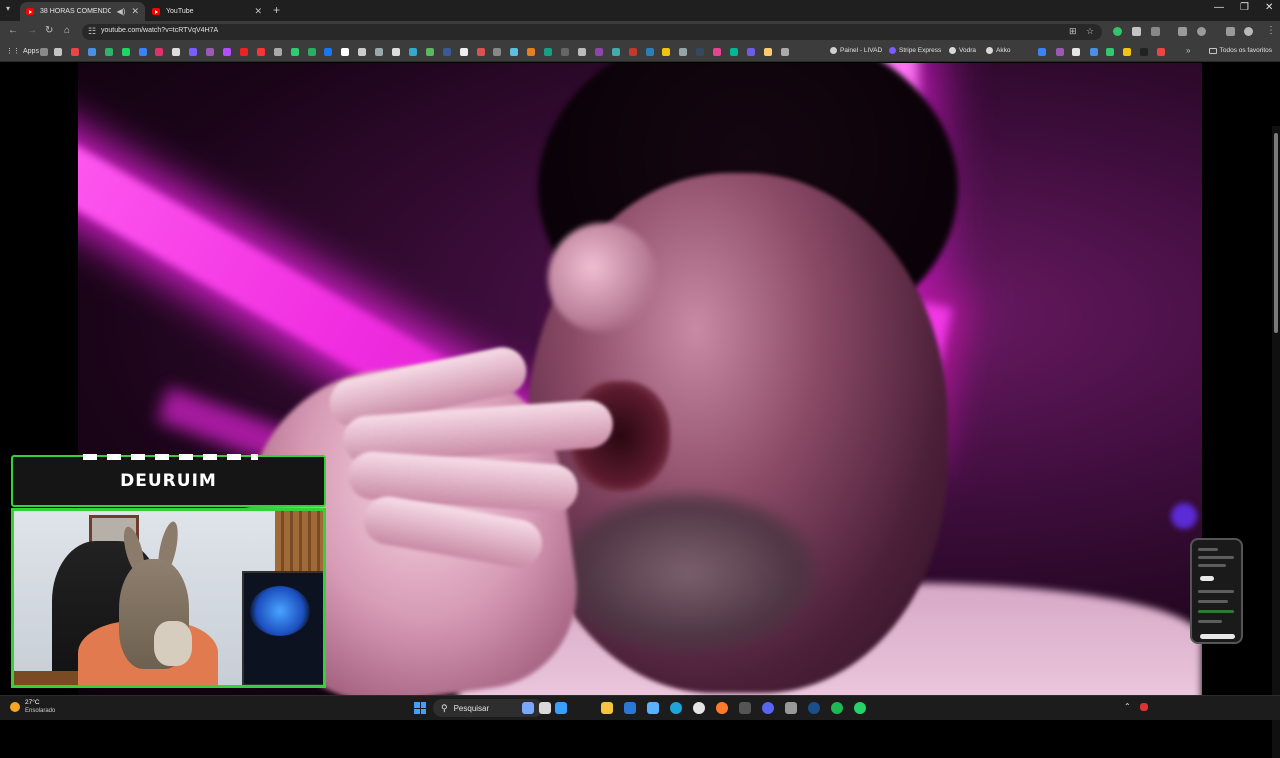 The width and height of the screenshot is (1280, 758). Describe the element at coordinates (1269, 7) in the screenshot. I see `close-window-button: ✕` at that location.